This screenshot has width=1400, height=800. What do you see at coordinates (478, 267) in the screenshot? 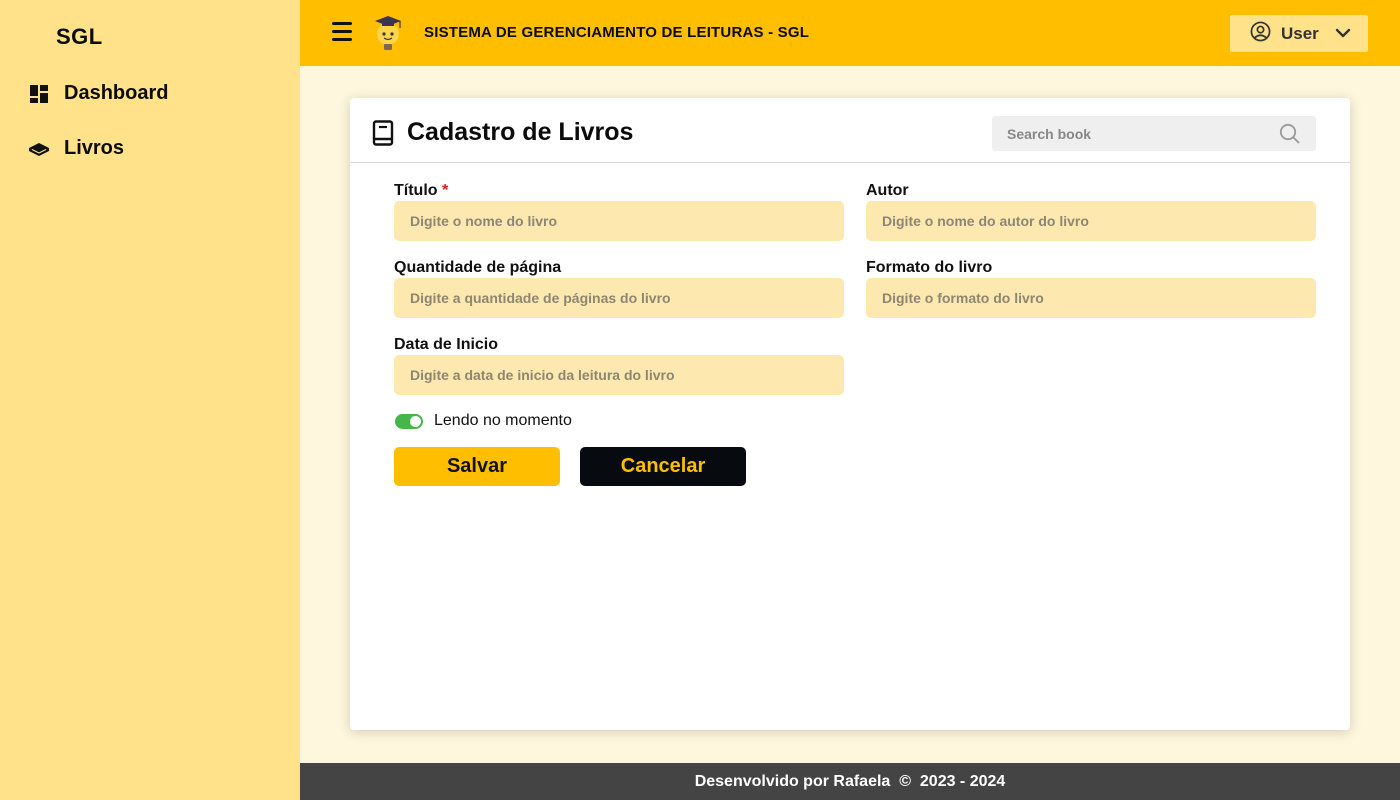
I see `quantidade-label: Quantidade de página` at bounding box center [478, 267].